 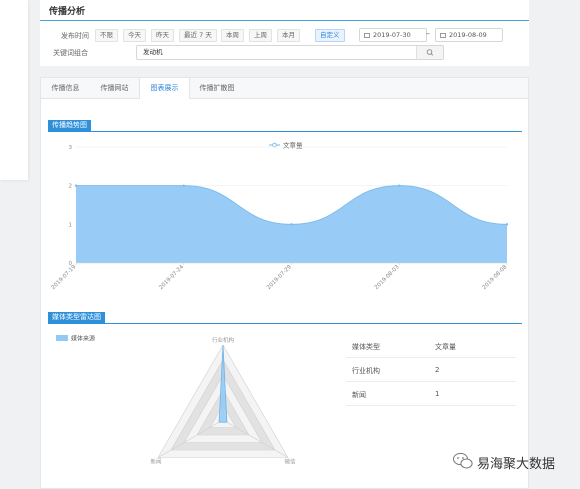 I want to click on table-cell-media-type: 新闻, so click(x=359, y=395).